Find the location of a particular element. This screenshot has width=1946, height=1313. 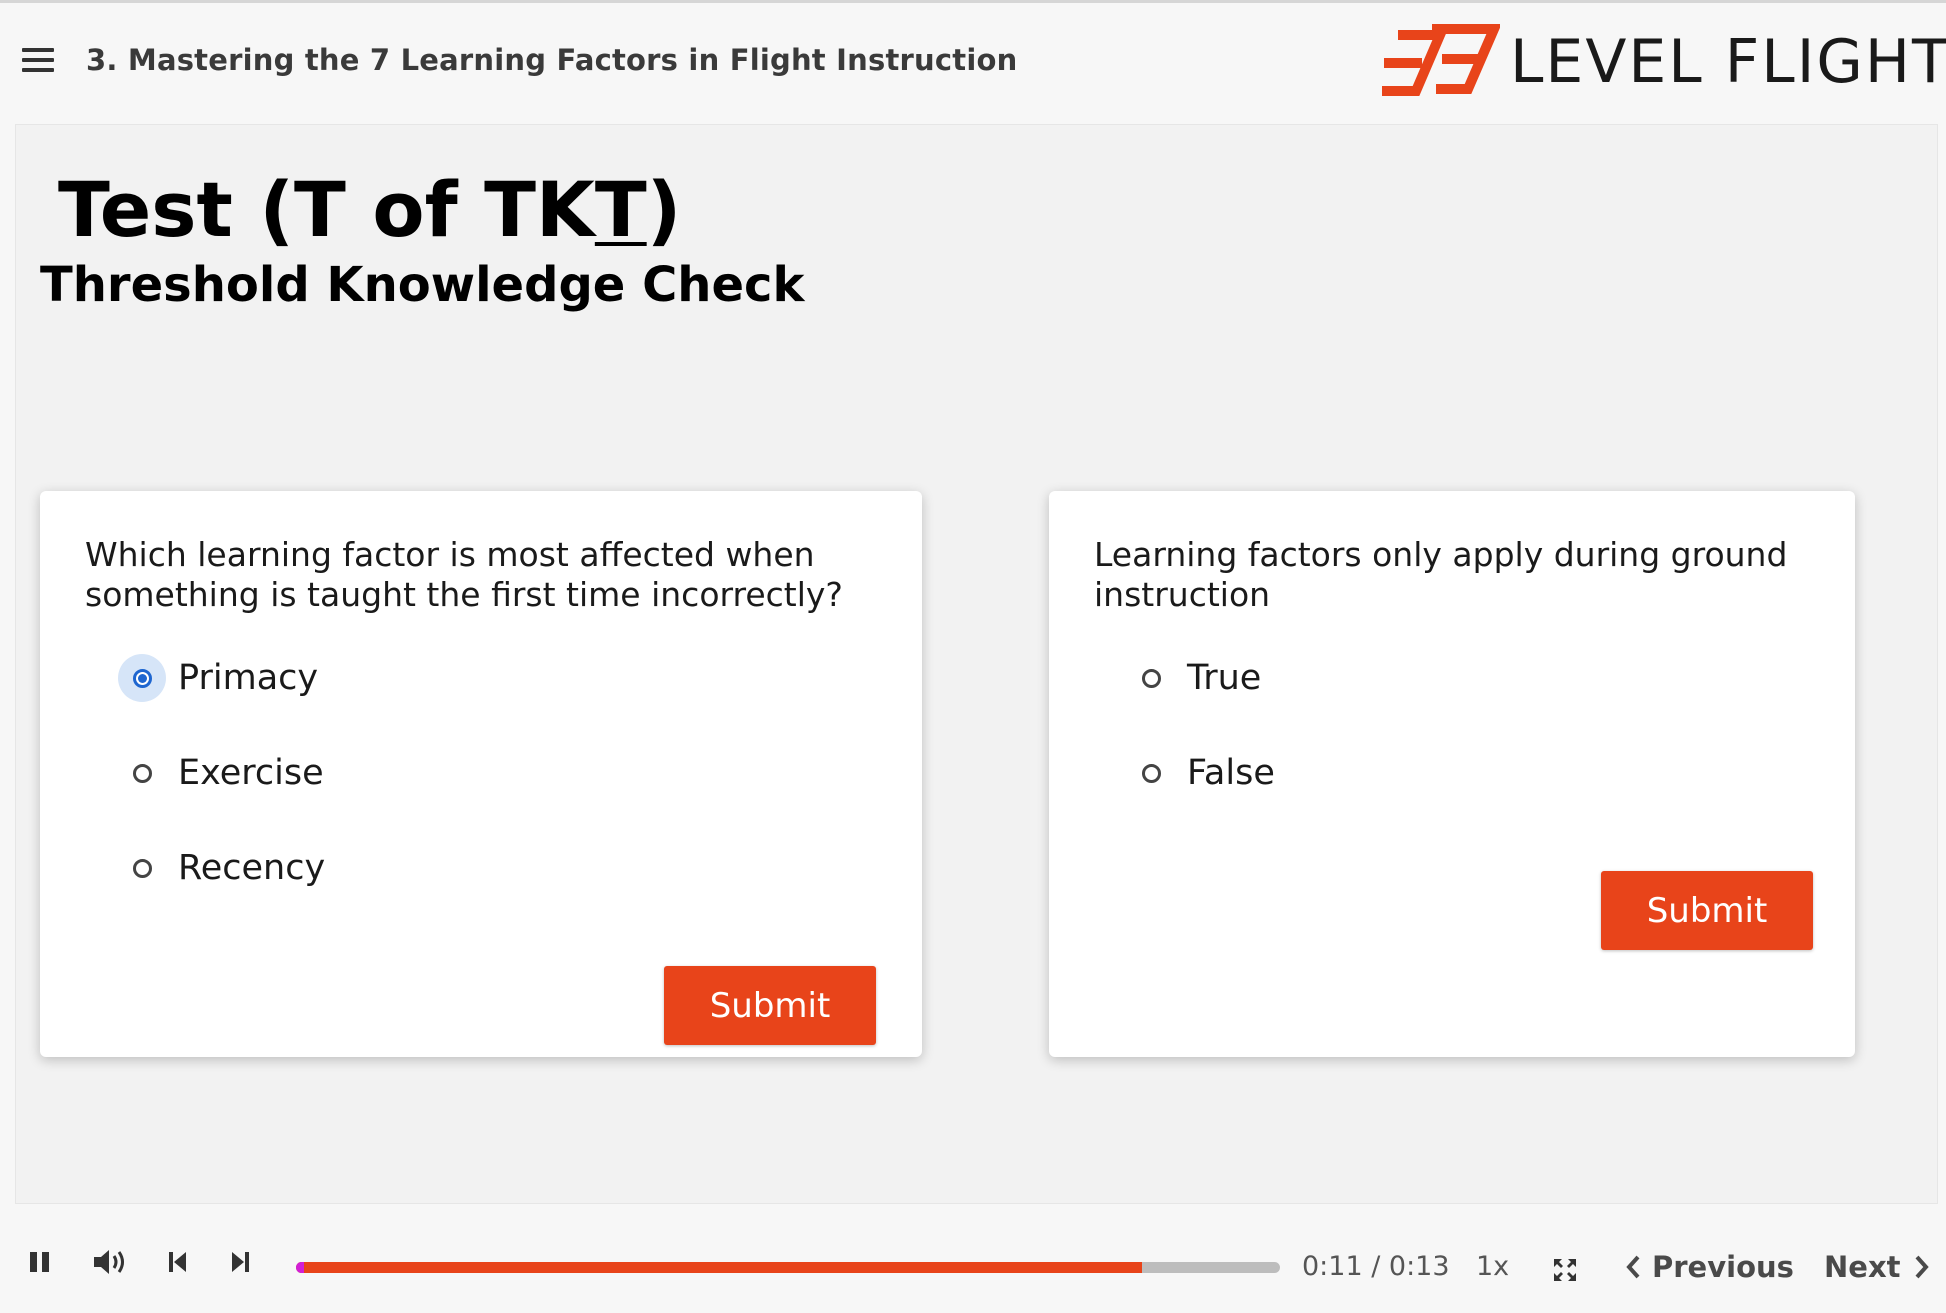

slide-subtitle: Threshold Knowledge Check is located at coordinates (422, 285).